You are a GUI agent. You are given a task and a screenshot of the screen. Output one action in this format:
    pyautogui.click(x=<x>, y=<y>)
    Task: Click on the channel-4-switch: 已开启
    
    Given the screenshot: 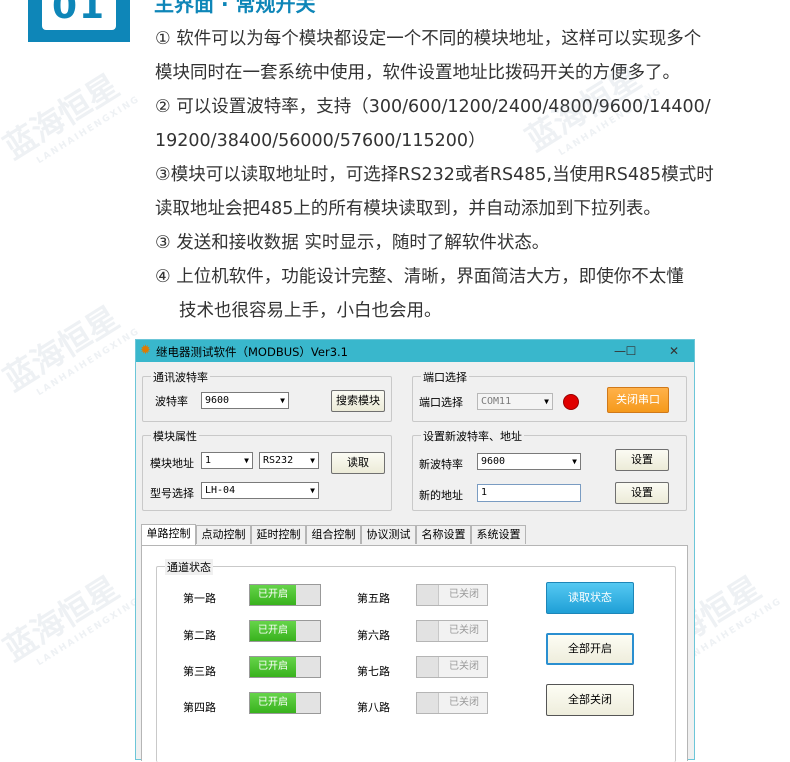 What is the action you would take?
    pyautogui.click(x=285, y=703)
    